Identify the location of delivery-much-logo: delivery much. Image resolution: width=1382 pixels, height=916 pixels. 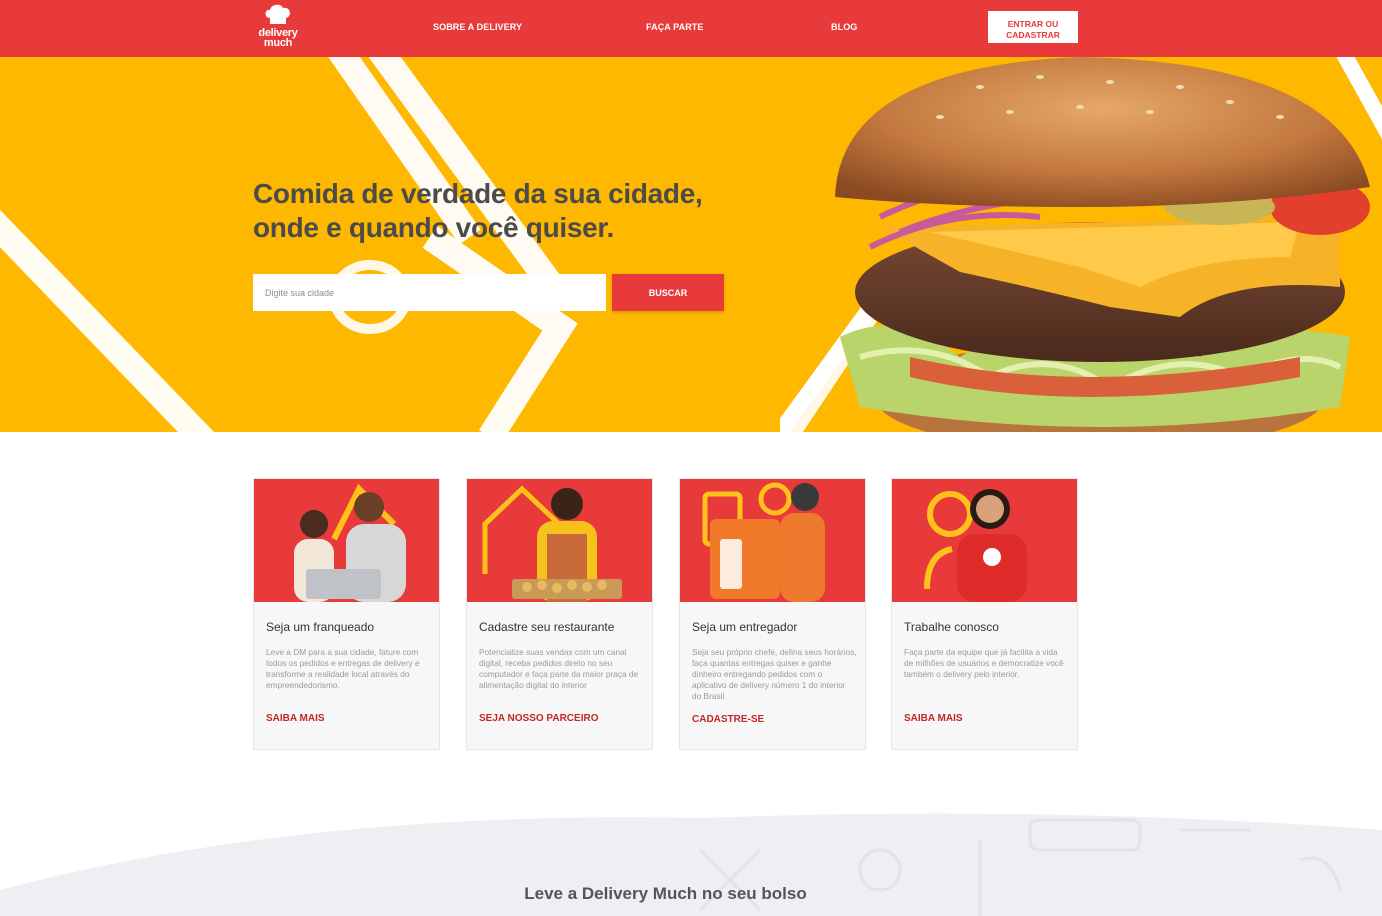
(279, 27).